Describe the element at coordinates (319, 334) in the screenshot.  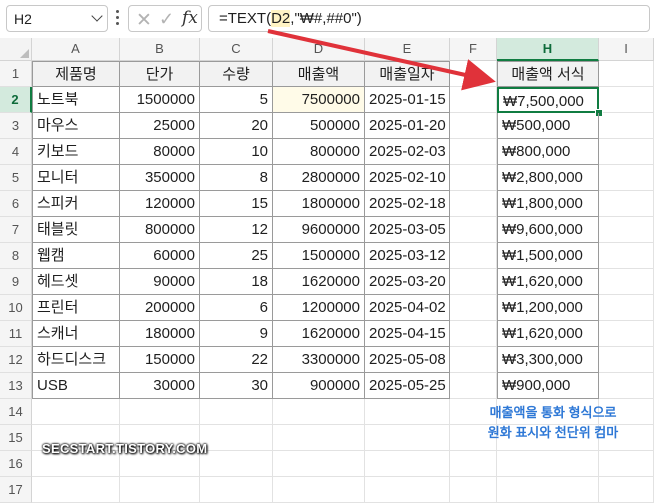
I see `cell-d11: 1620000` at that location.